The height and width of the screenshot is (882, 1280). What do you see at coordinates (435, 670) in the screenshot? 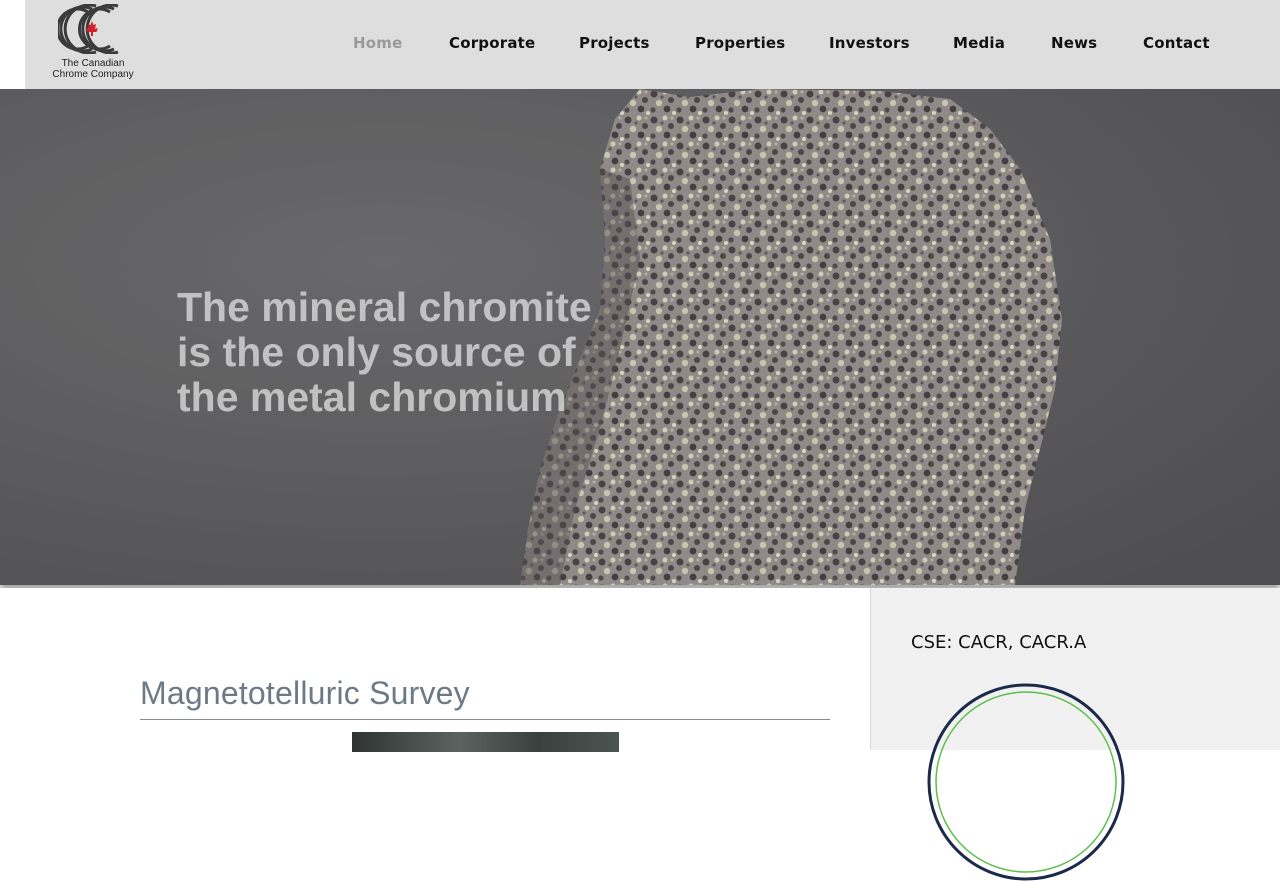
I see `main-content: Magnetotelluric Survey` at bounding box center [435, 670].